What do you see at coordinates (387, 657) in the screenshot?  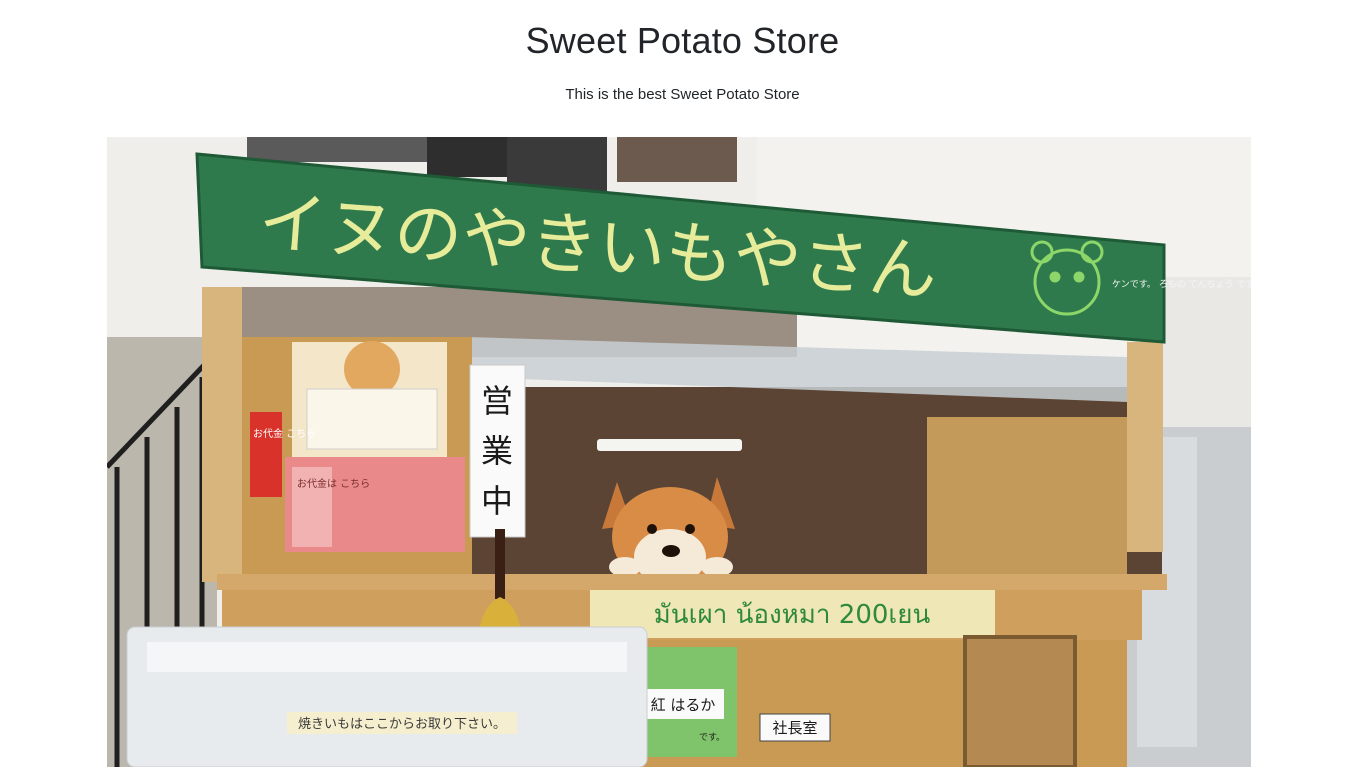 I see `plastic-box-lid` at bounding box center [387, 657].